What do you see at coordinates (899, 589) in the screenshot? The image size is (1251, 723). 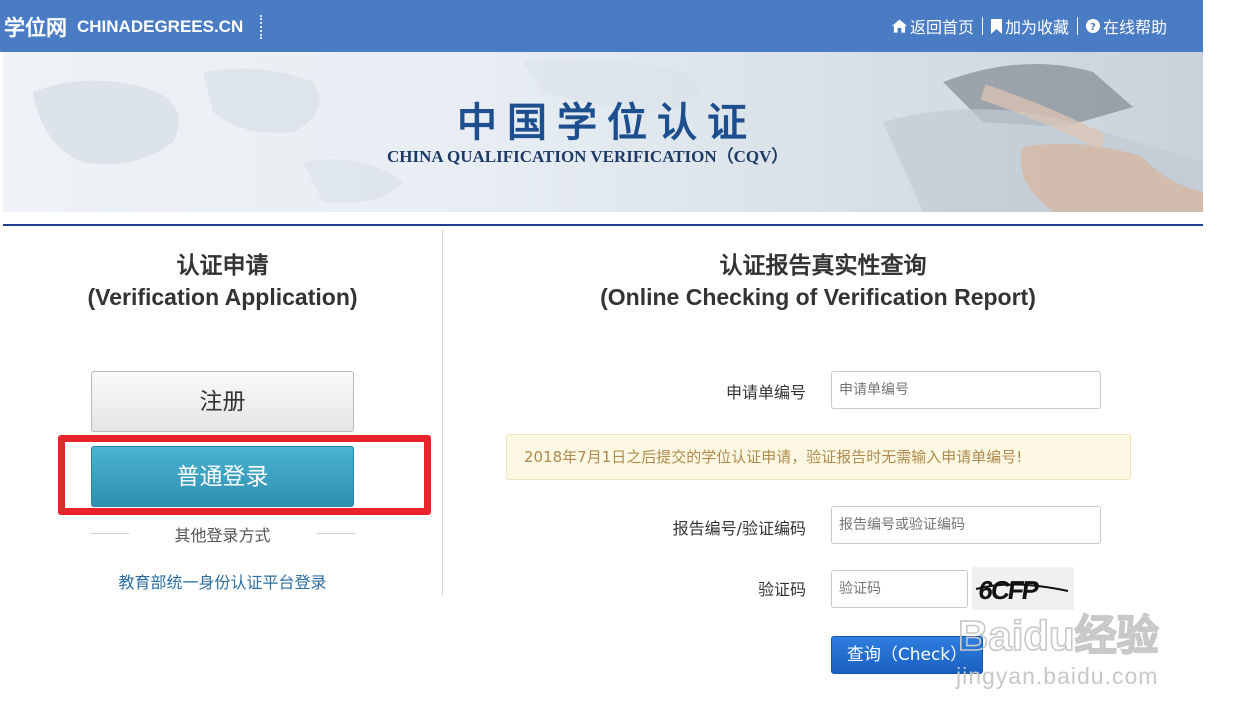 I see `captcha-input` at bounding box center [899, 589].